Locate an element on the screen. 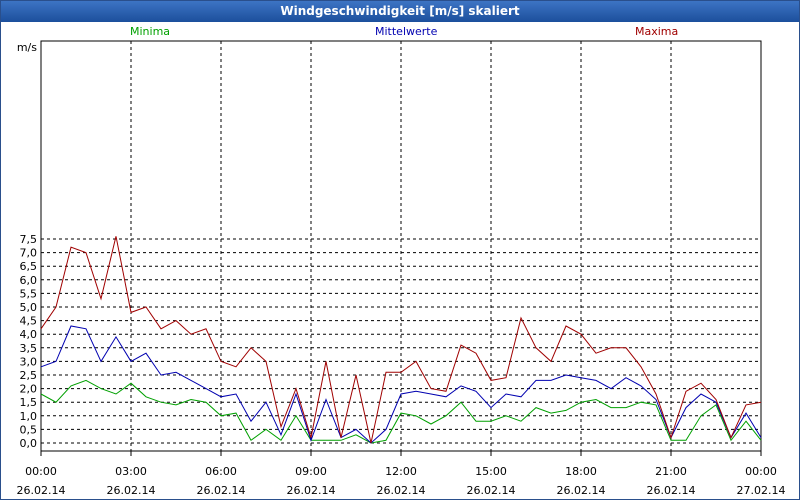 Image resolution: width=800 pixels, height=500 pixels. x-tick-time: 15:00 is located at coordinates (491, 471).